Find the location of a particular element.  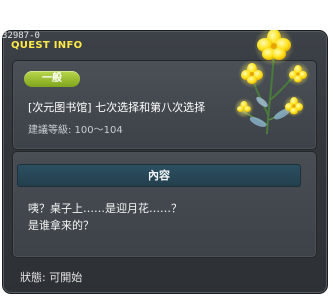

category-badge: 一般 is located at coordinates (52, 79).